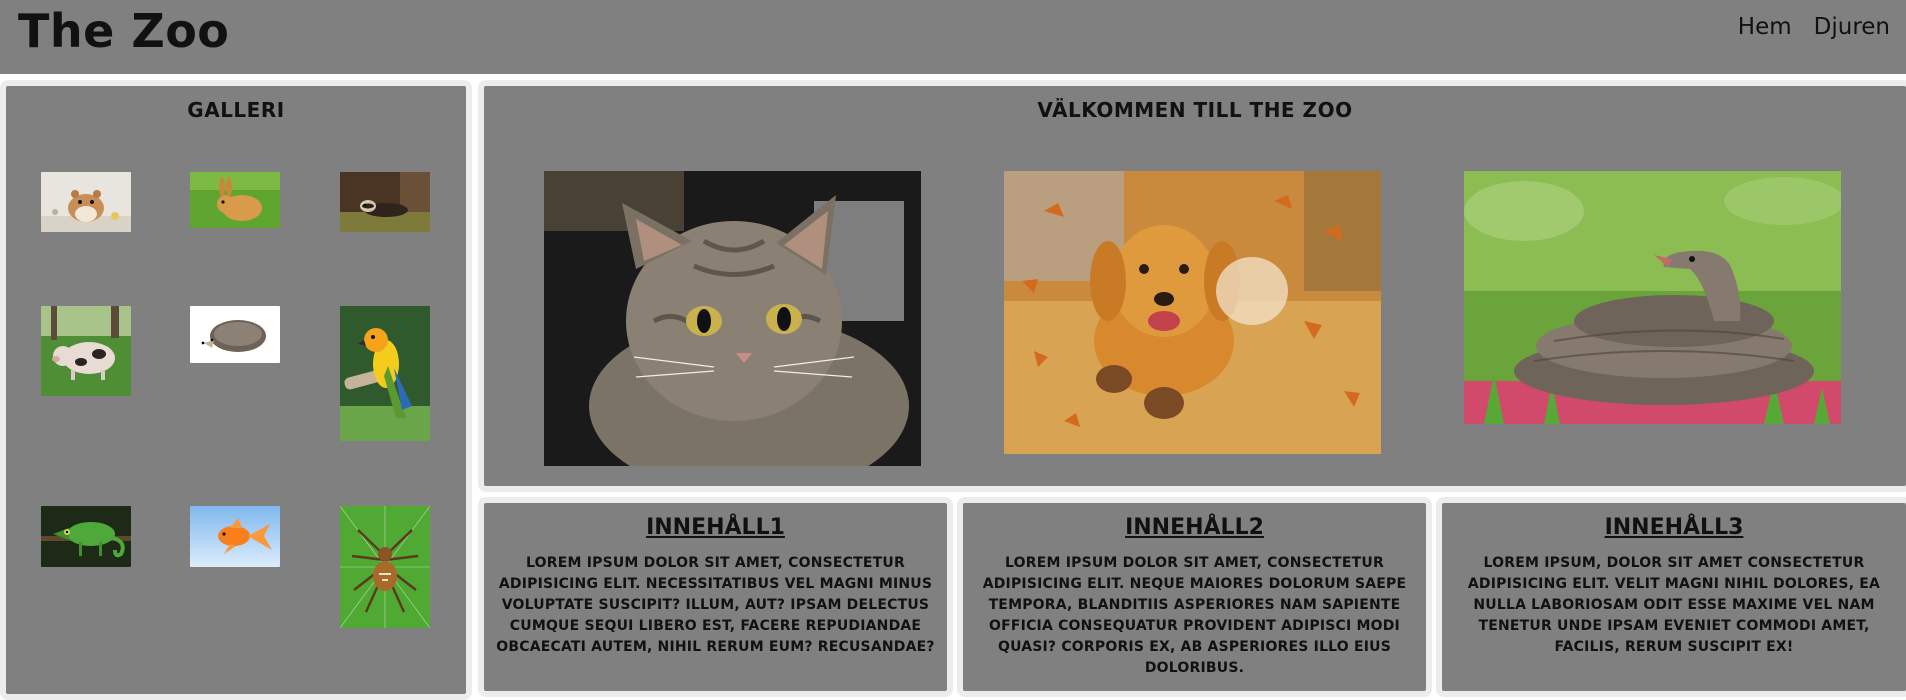 Image resolution: width=1906 pixels, height=700 pixels. What do you see at coordinates (1194, 527) in the screenshot?
I see `content-title-2: INNEHÅLL2` at bounding box center [1194, 527].